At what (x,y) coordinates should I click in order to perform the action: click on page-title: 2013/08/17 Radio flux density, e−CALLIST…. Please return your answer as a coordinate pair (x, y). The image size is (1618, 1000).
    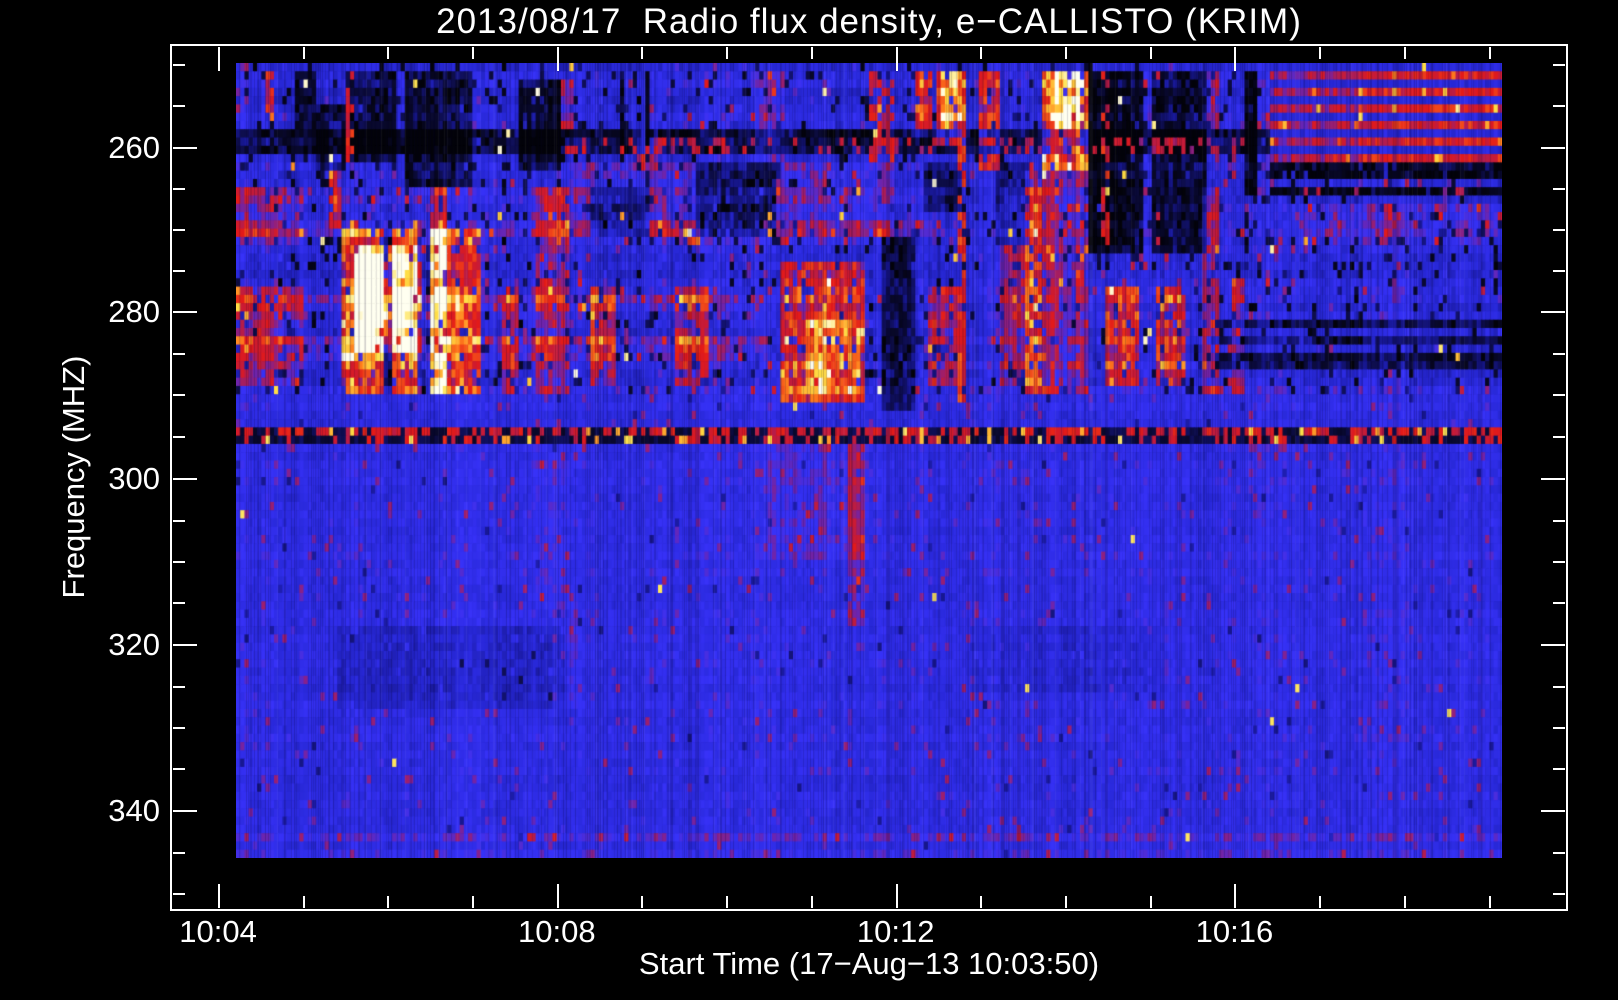
    Looking at the image, I should click on (869, 21).